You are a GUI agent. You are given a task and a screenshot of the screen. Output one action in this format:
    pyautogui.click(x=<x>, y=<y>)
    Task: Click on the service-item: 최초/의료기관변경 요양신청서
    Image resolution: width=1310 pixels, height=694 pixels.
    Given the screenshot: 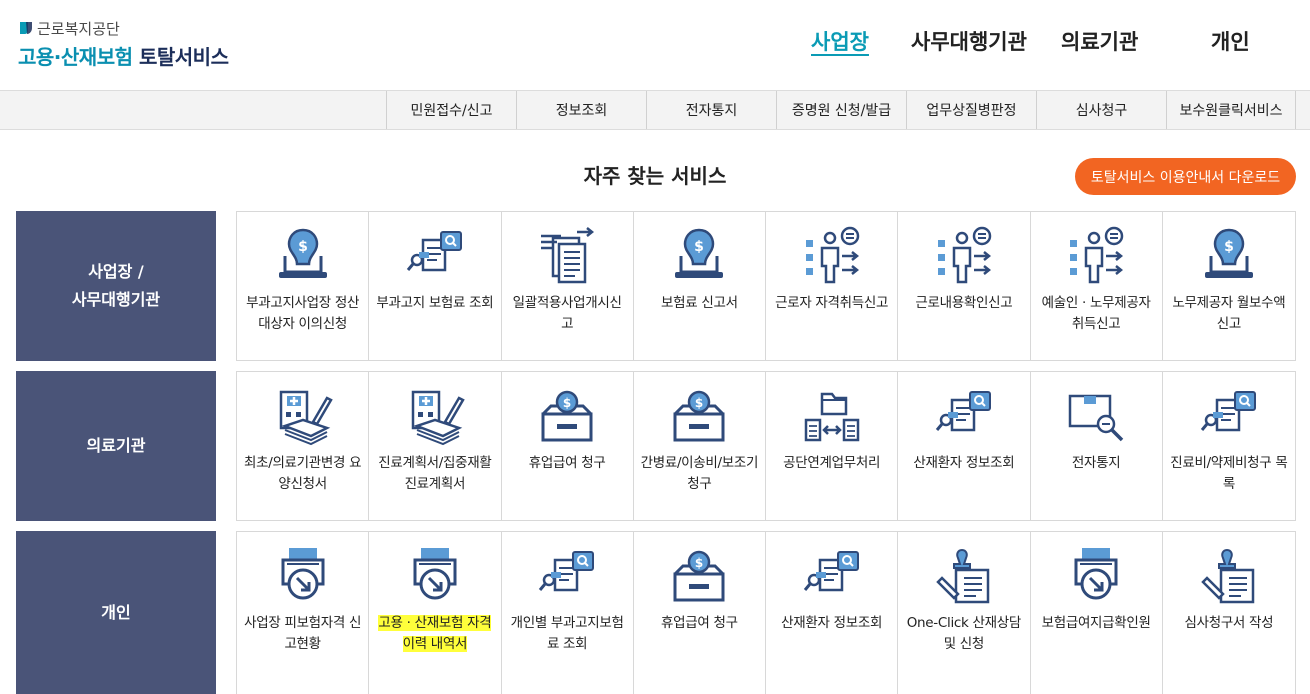 What is the action you would take?
    pyautogui.click(x=303, y=446)
    